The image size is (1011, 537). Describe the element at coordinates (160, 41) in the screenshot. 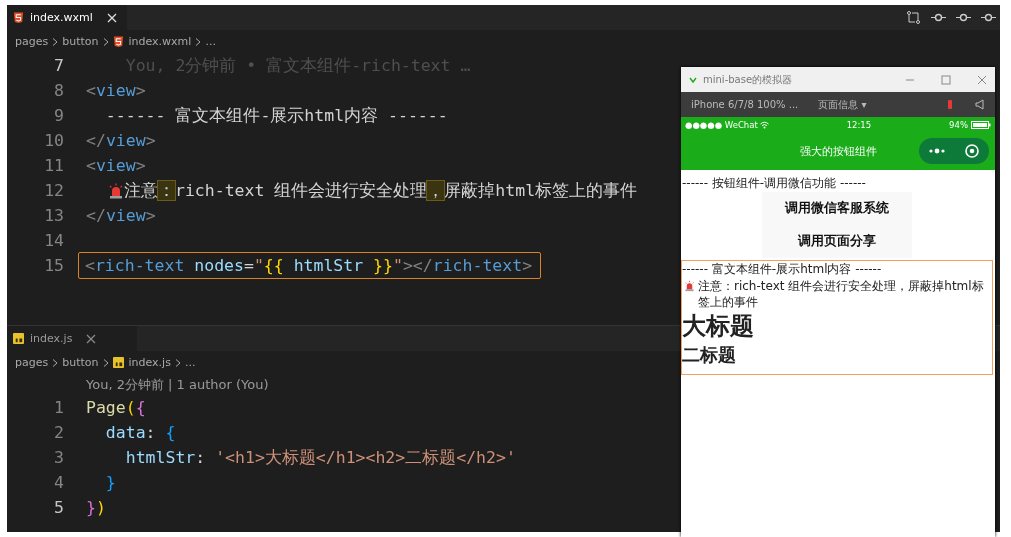

I see `breadcrumb-item: index.wxml` at that location.